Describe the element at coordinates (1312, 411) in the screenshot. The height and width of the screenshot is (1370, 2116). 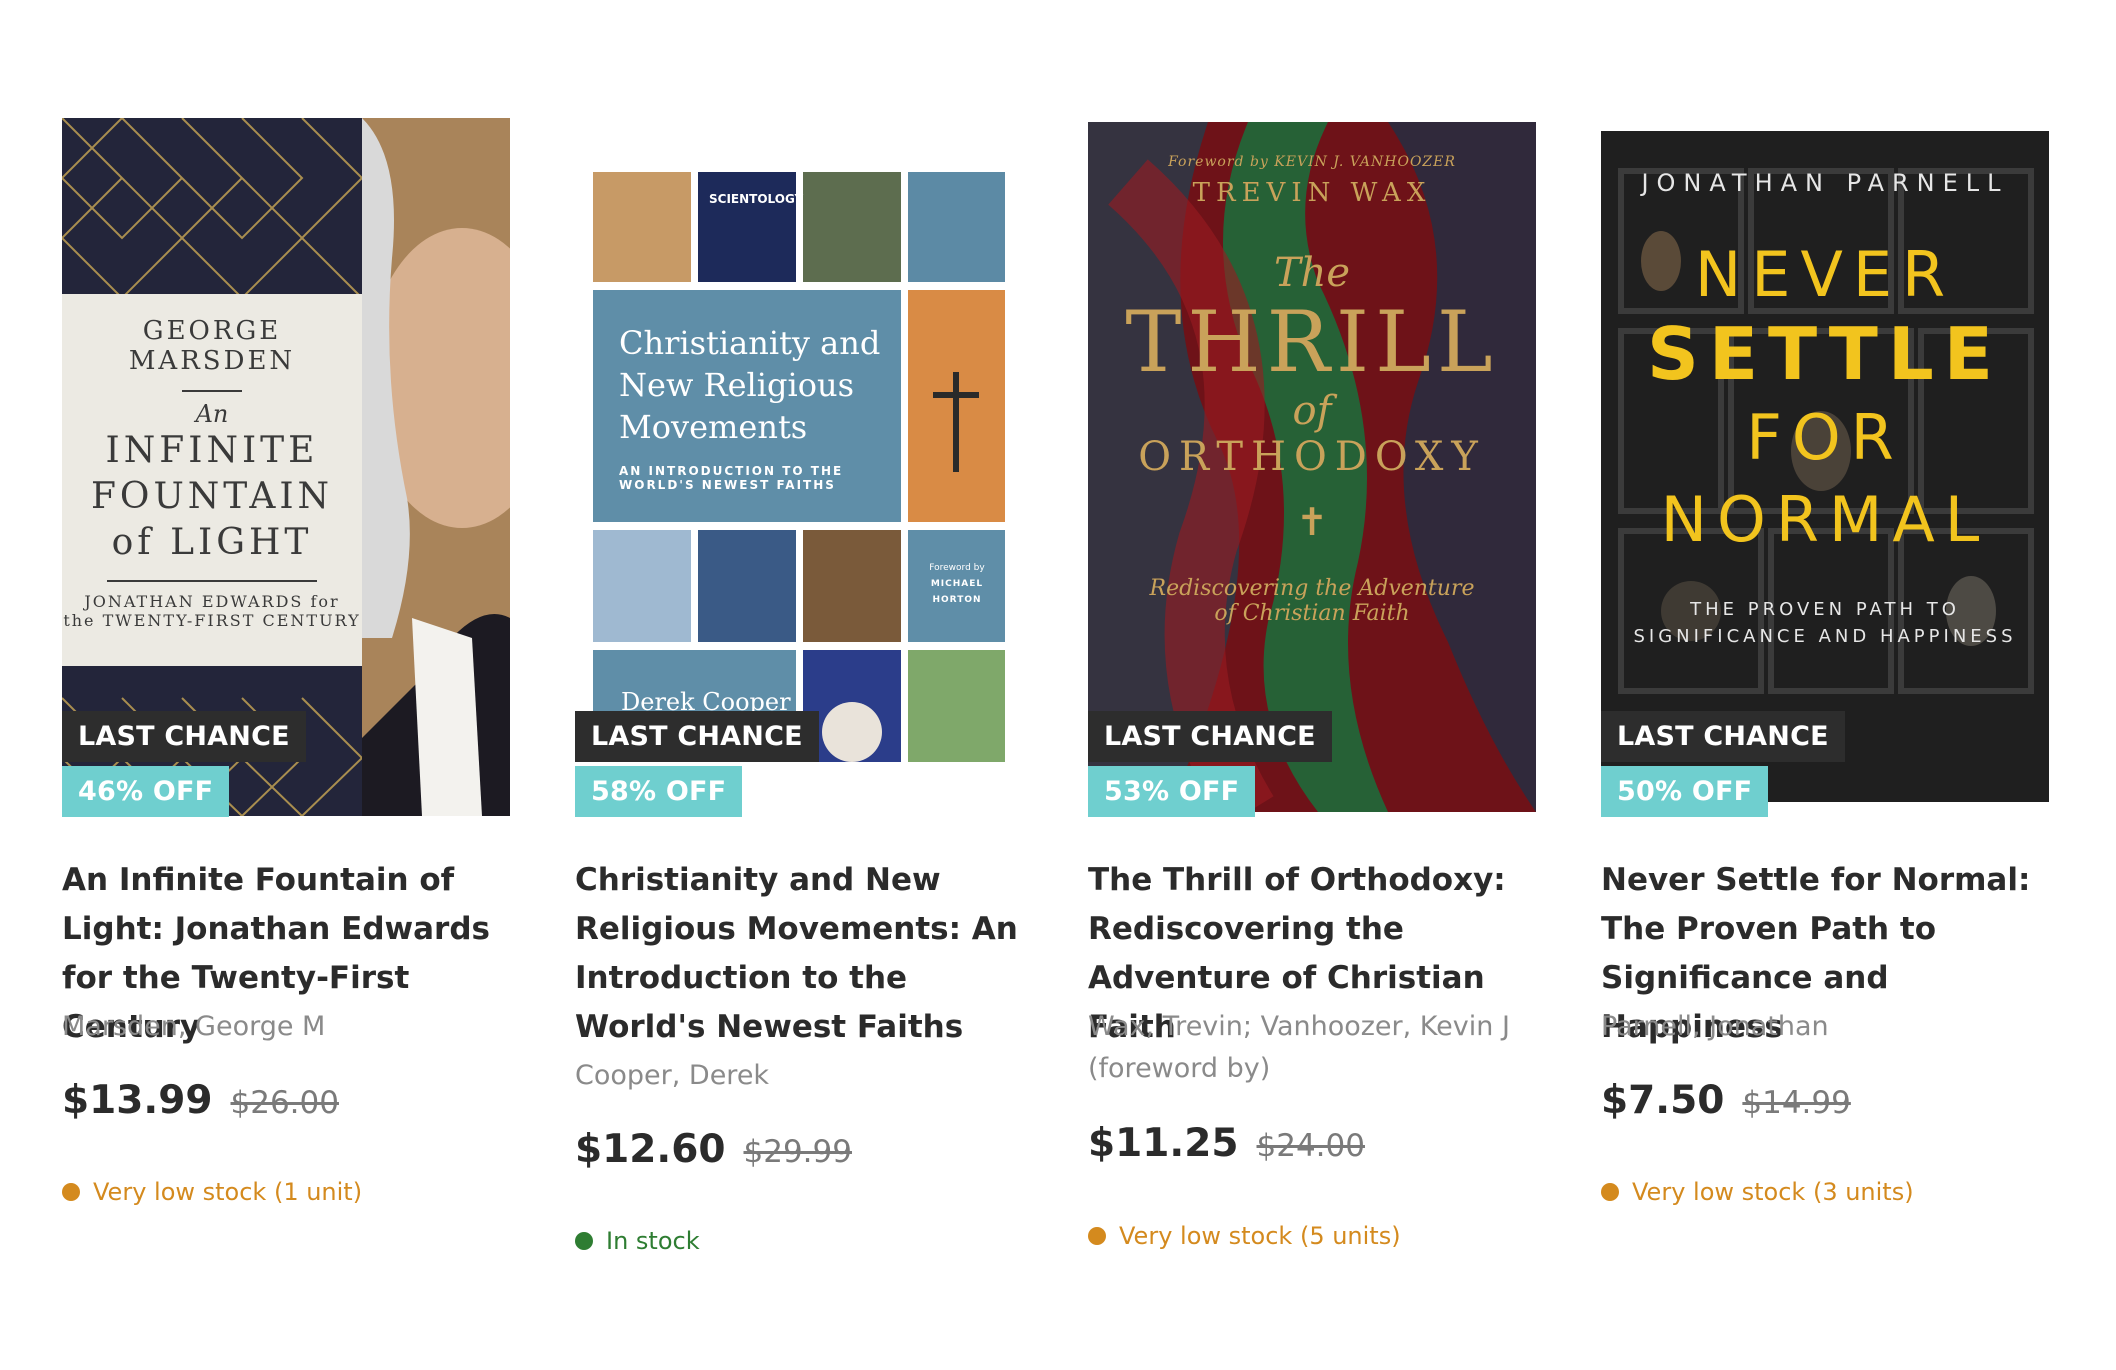
I see `cover-title-of: of` at that location.